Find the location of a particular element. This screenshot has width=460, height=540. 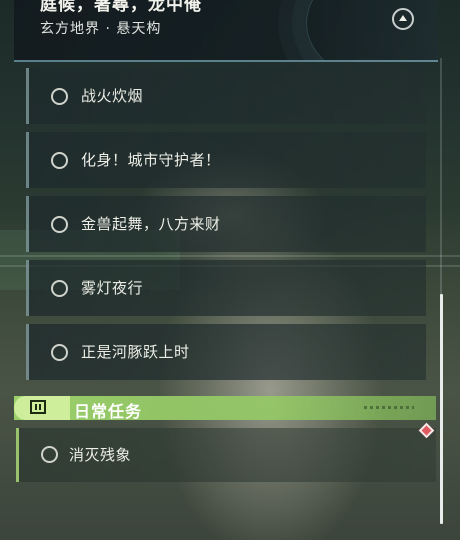

daily-icon-badge is located at coordinates (42, 408).